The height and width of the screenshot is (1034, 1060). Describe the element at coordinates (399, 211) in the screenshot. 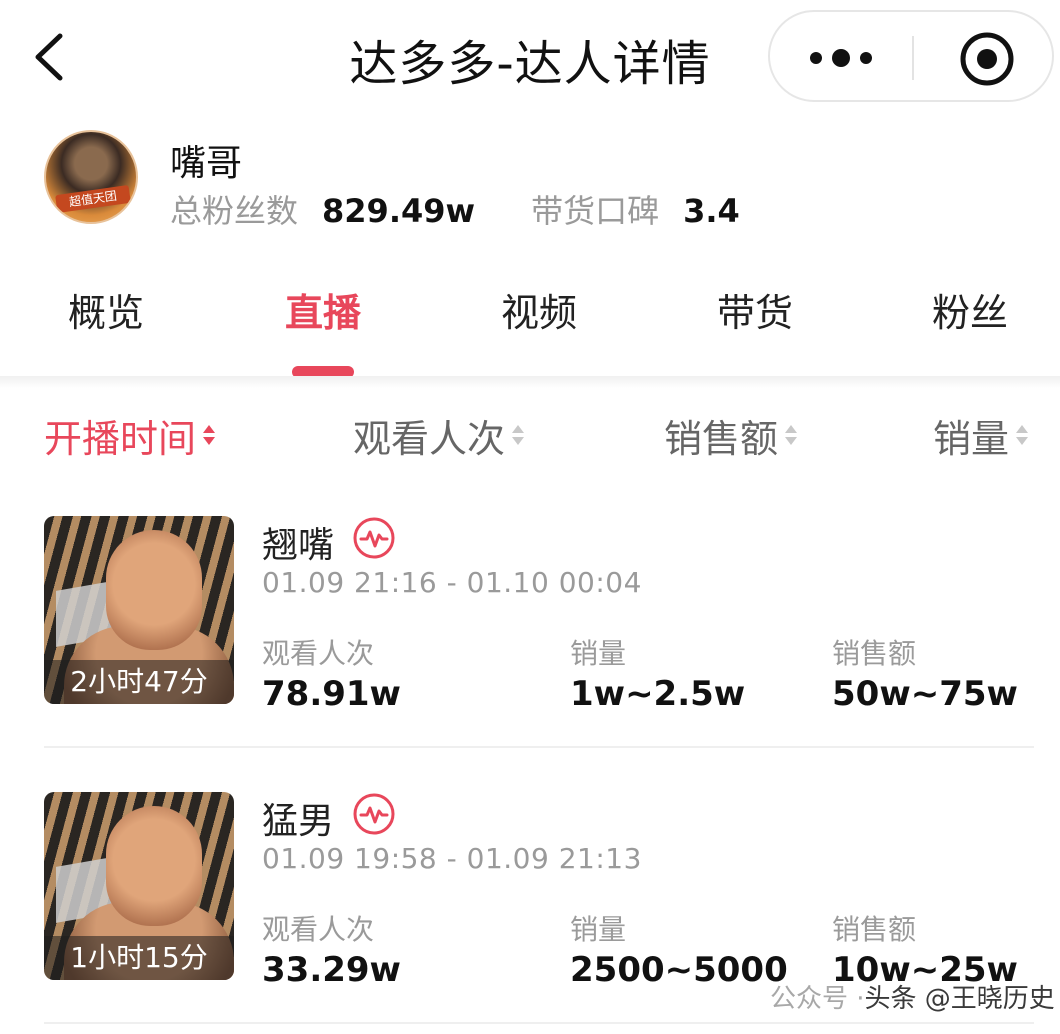

I see `fans-value: 829.49w` at that location.